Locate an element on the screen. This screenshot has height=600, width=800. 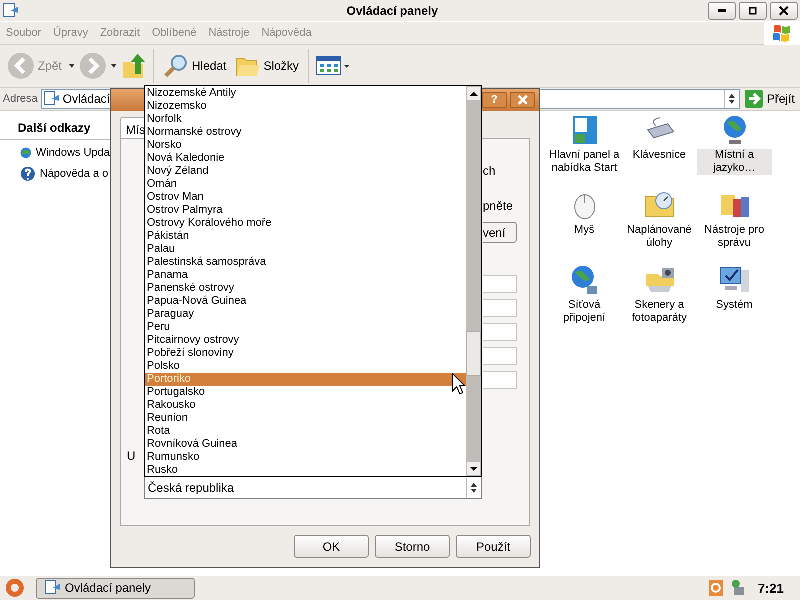
list-option: Rovníková Guinea is located at coordinates (305, 444).